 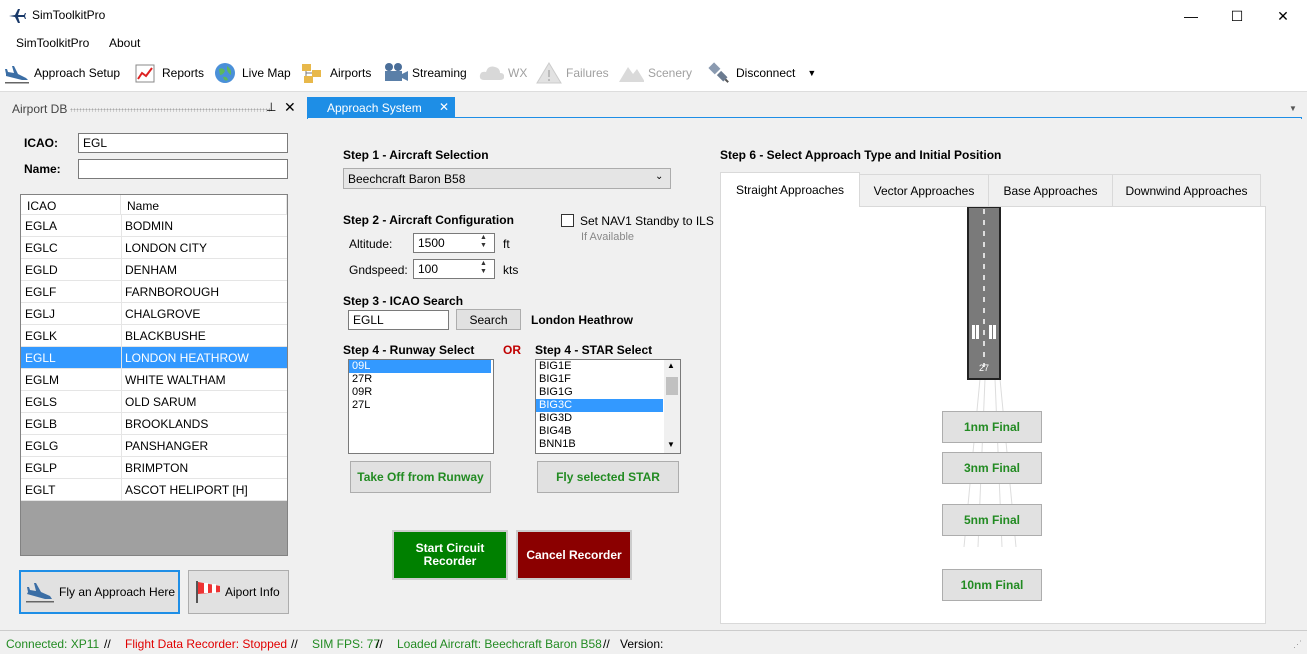 What do you see at coordinates (512, 350) in the screenshot?
I see `or-label: OR` at bounding box center [512, 350].